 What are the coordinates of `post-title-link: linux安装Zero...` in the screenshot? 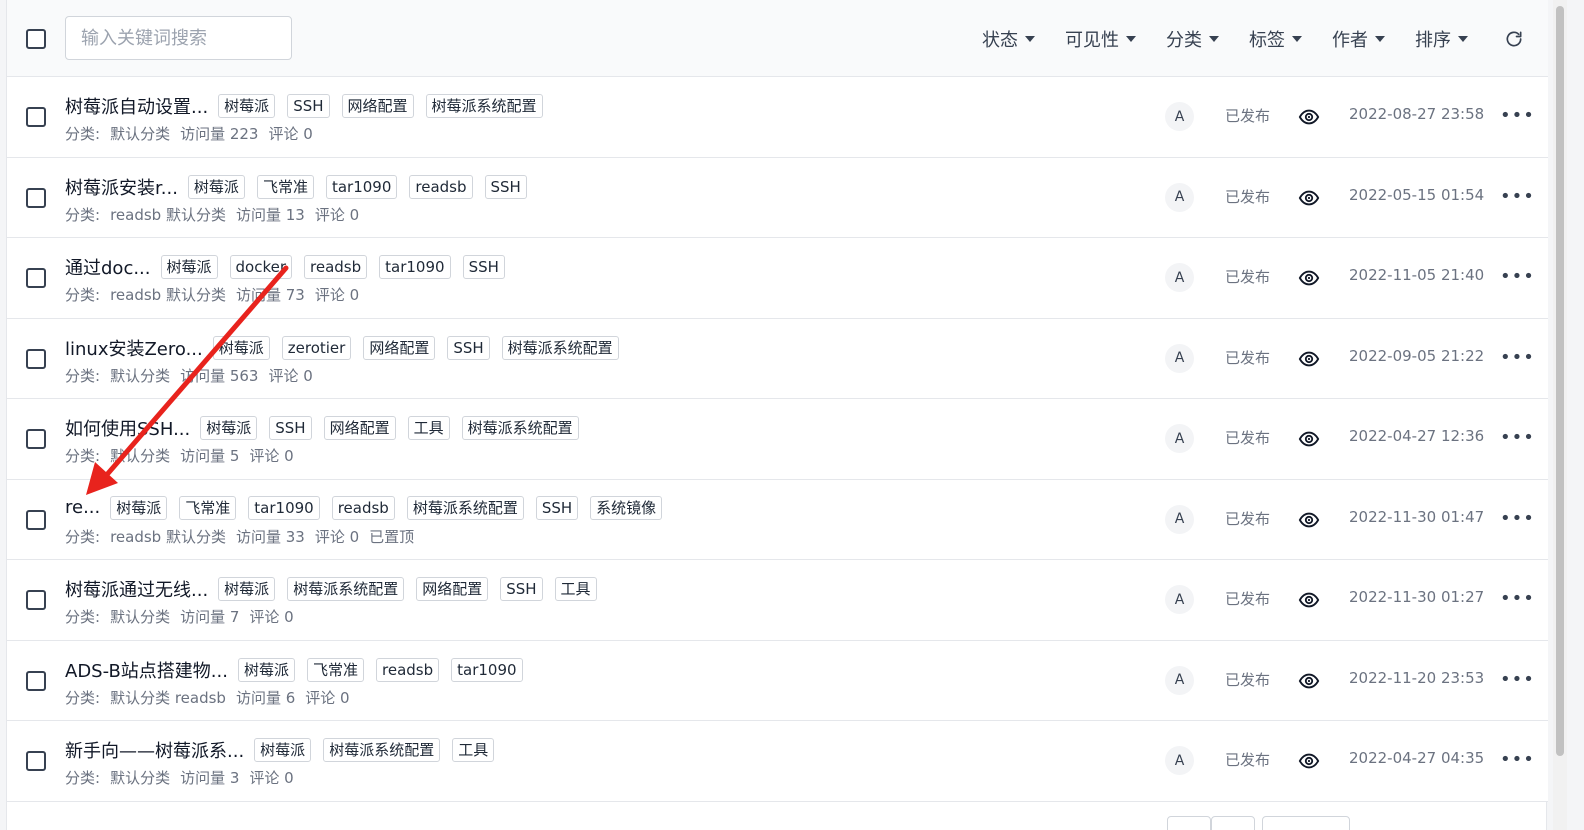 It's located at (134, 348).